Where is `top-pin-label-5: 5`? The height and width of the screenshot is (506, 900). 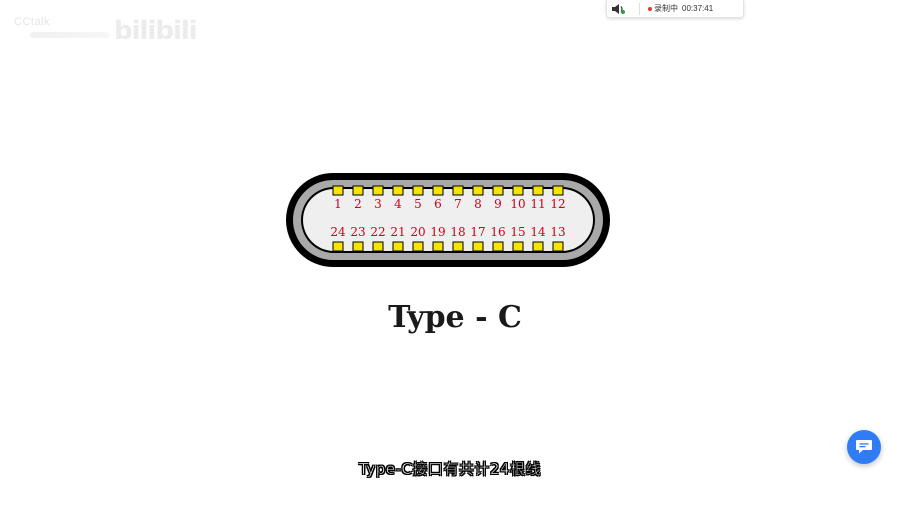
top-pin-label-5: 5 is located at coordinates (418, 204).